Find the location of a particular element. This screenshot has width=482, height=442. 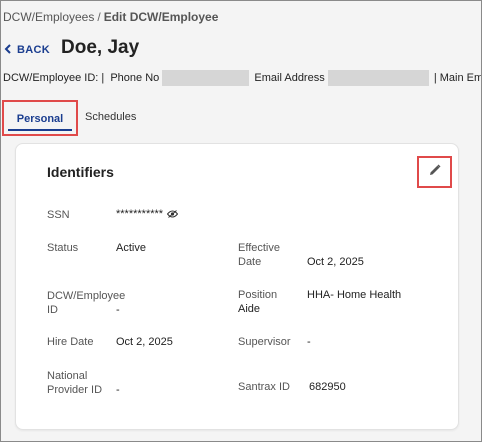

tab-schedules: Schedules is located at coordinates (110, 118).